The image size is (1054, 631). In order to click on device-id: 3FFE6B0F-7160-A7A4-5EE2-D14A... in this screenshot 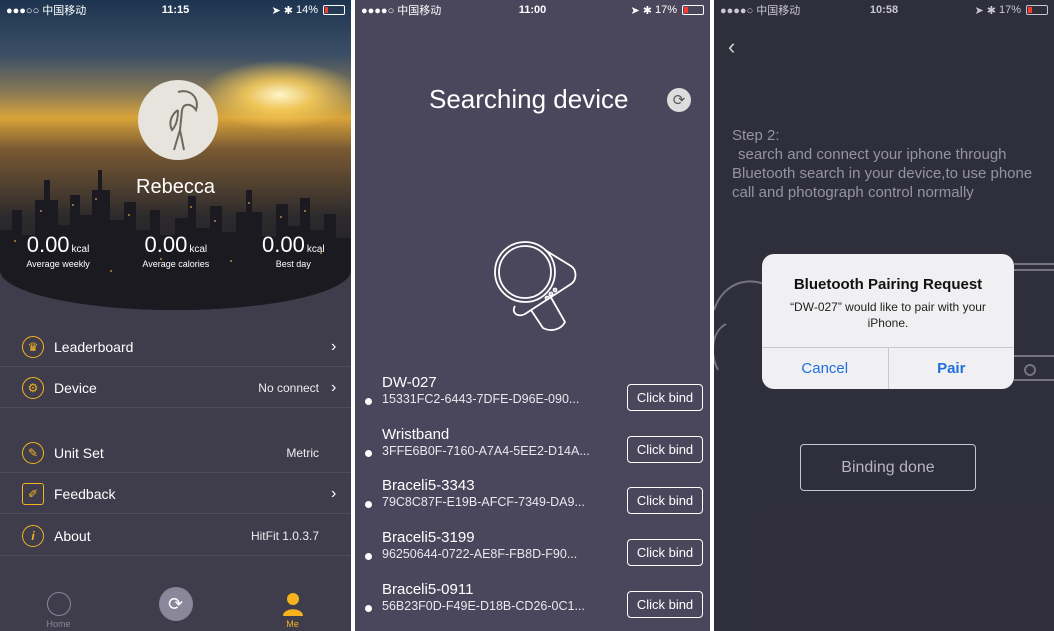, I will do `click(486, 451)`.